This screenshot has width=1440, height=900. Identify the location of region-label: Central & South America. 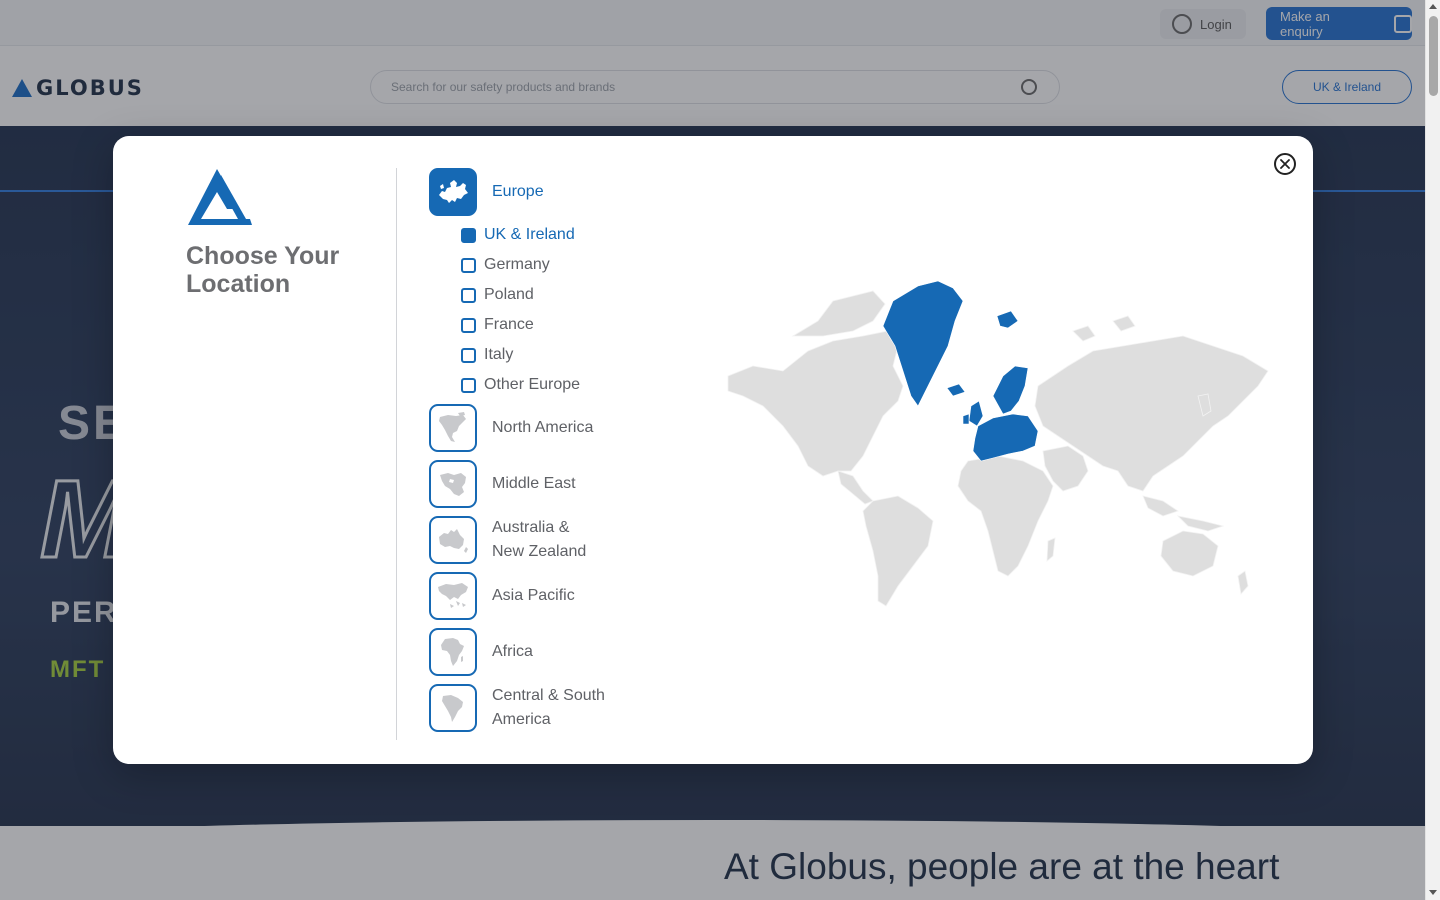
(548, 707).